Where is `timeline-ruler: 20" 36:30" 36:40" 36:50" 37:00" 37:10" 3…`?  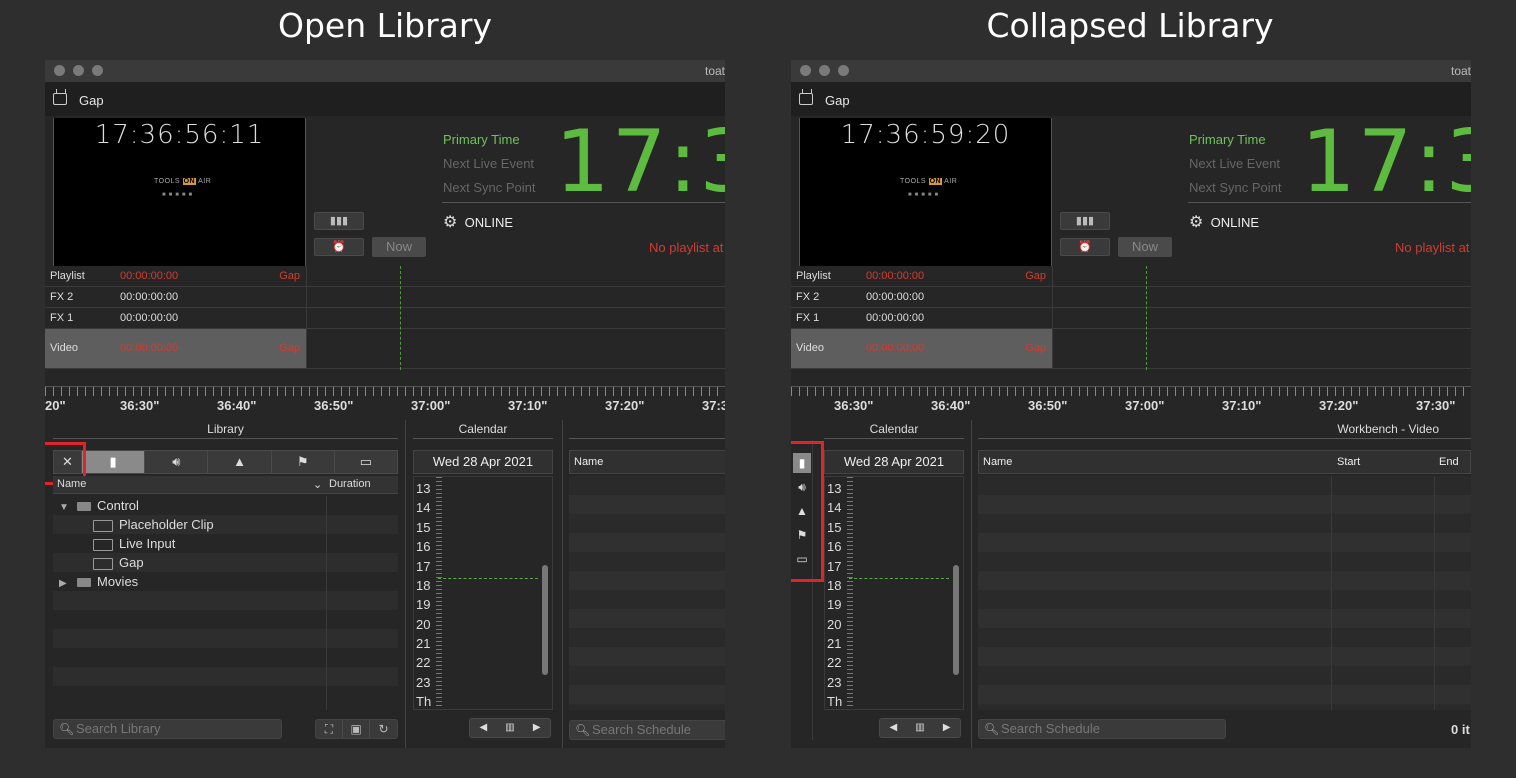
timeline-ruler: 20" 36:30" 36:40" 36:50" 37:00" 37:10" 3… is located at coordinates (385, 400).